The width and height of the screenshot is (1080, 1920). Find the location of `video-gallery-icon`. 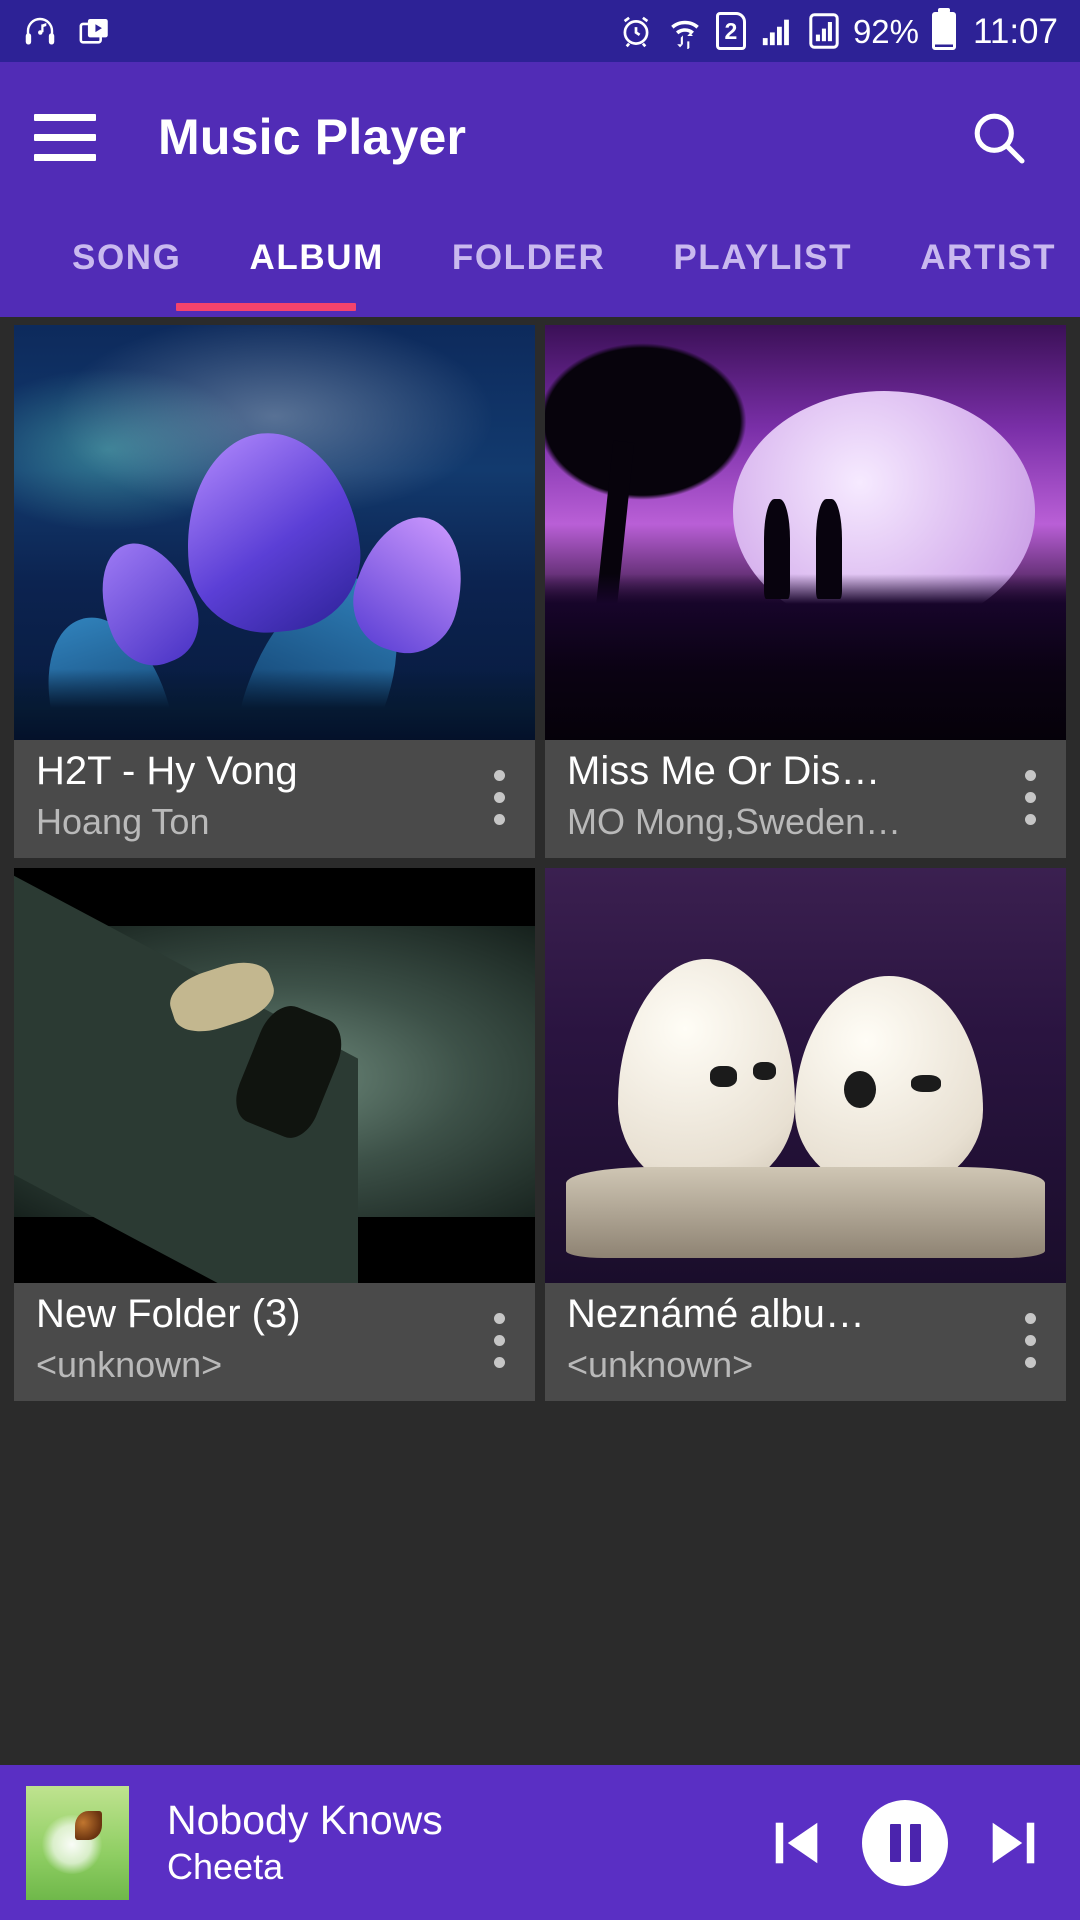

video-gallery-icon is located at coordinates (95, 31).